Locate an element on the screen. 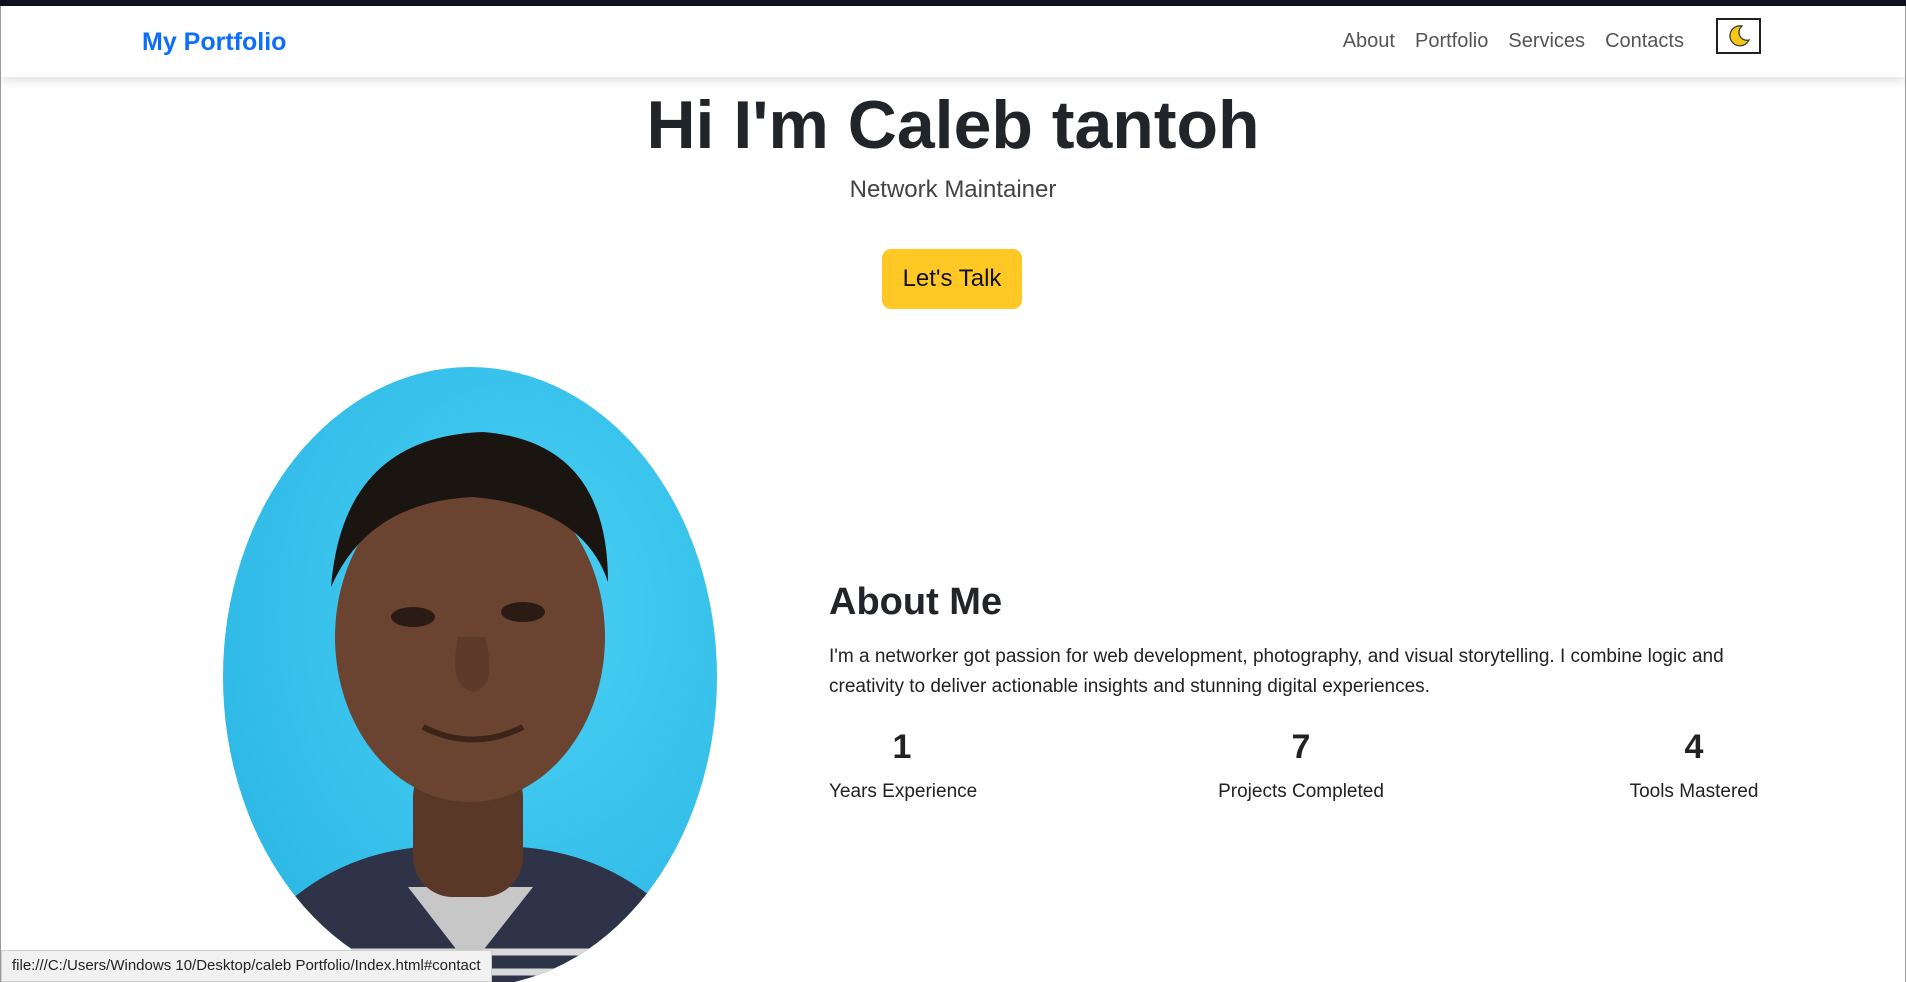 This screenshot has height=982, width=1906. stat-value: 4 is located at coordinates (1694, 747).